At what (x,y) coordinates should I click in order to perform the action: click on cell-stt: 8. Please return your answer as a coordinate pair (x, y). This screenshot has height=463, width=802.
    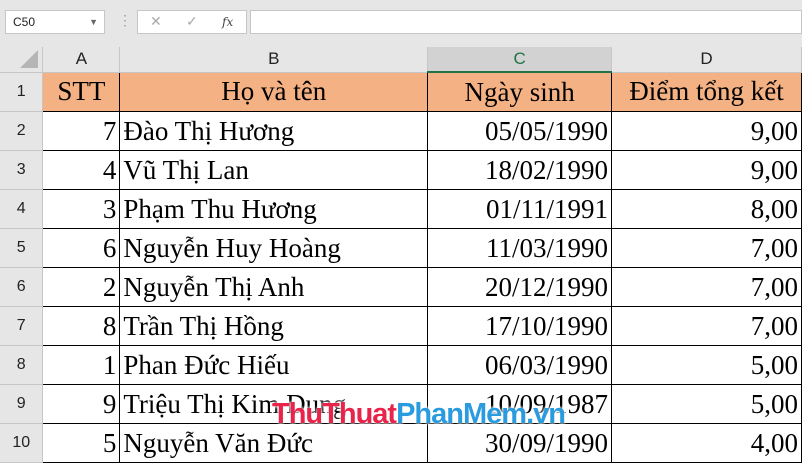
    Looking at the image, I should click on (81, 326).